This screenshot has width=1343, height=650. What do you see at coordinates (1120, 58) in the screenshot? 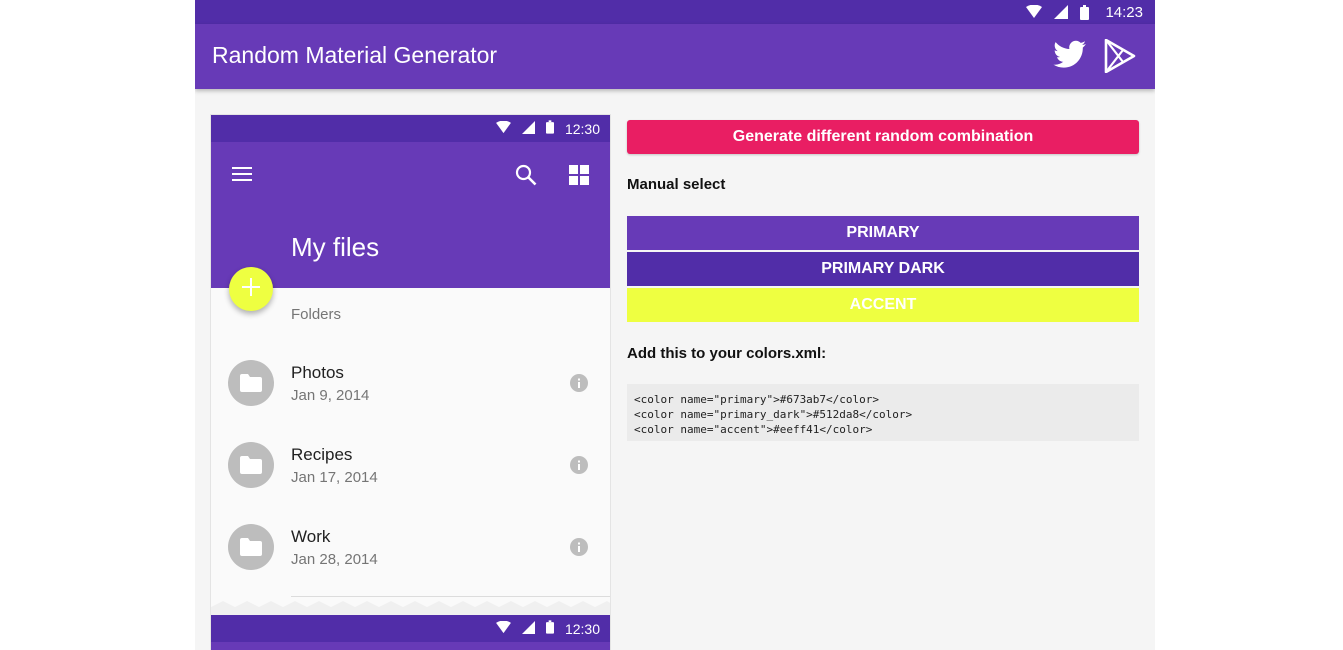
I see `google-play-icon` at bounding box center [1120, 58].